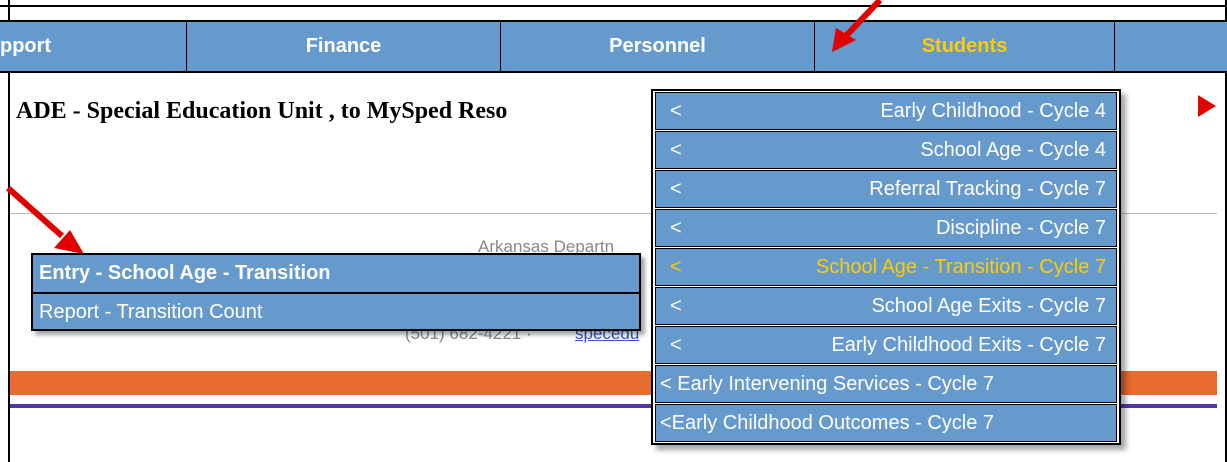 The height and width of the screenshot is (462, 1227). Describe the element at coordinates (26, 46) in the screenshot. I see `nav-tab-support-label: pport` at that location.